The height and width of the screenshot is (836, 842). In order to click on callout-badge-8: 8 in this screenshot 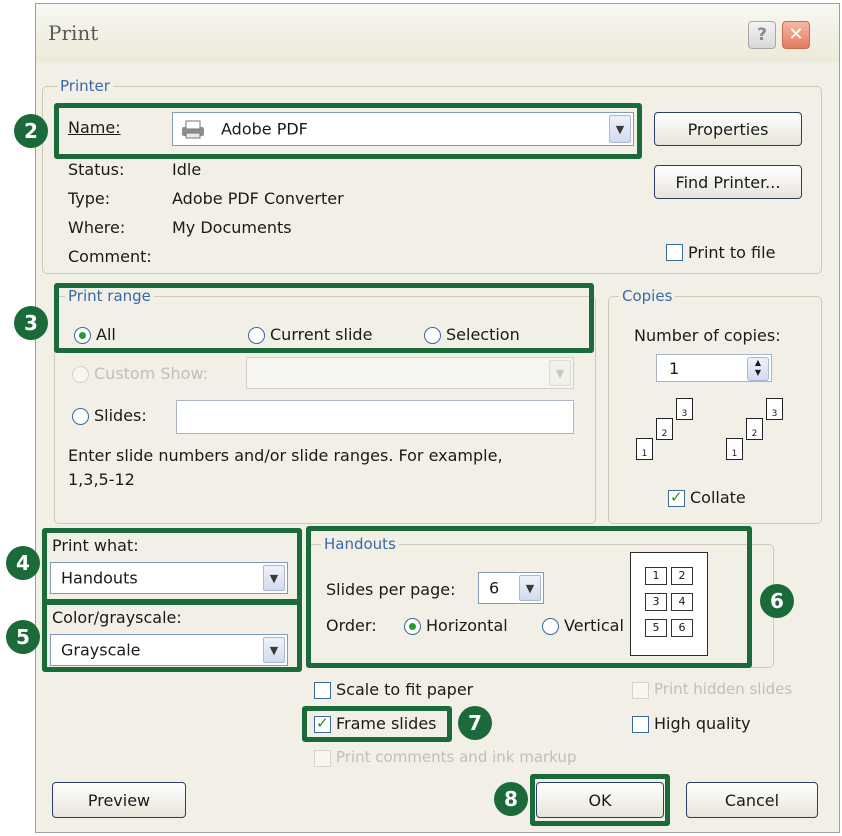, I will do `click(511, 799)`.